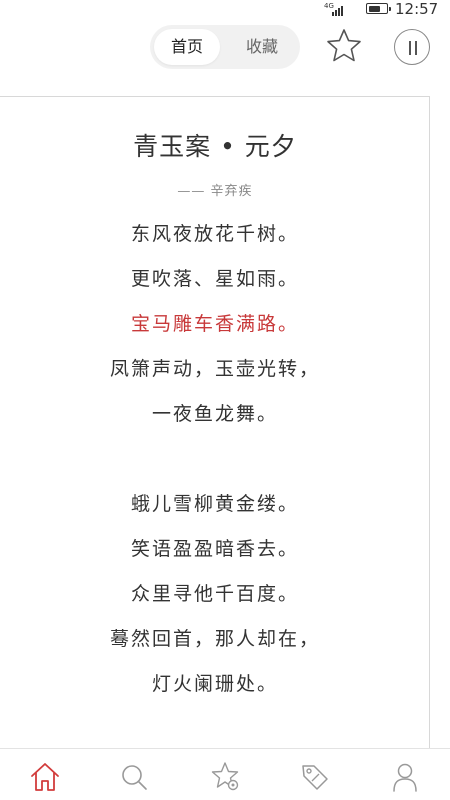 The height and width of the screenshot is (800, 450). What do you see at coordinates (214, 684) in the screenshot?
I see `poem-line: 灯火阑珊处。` at bounding box center [214, 684].